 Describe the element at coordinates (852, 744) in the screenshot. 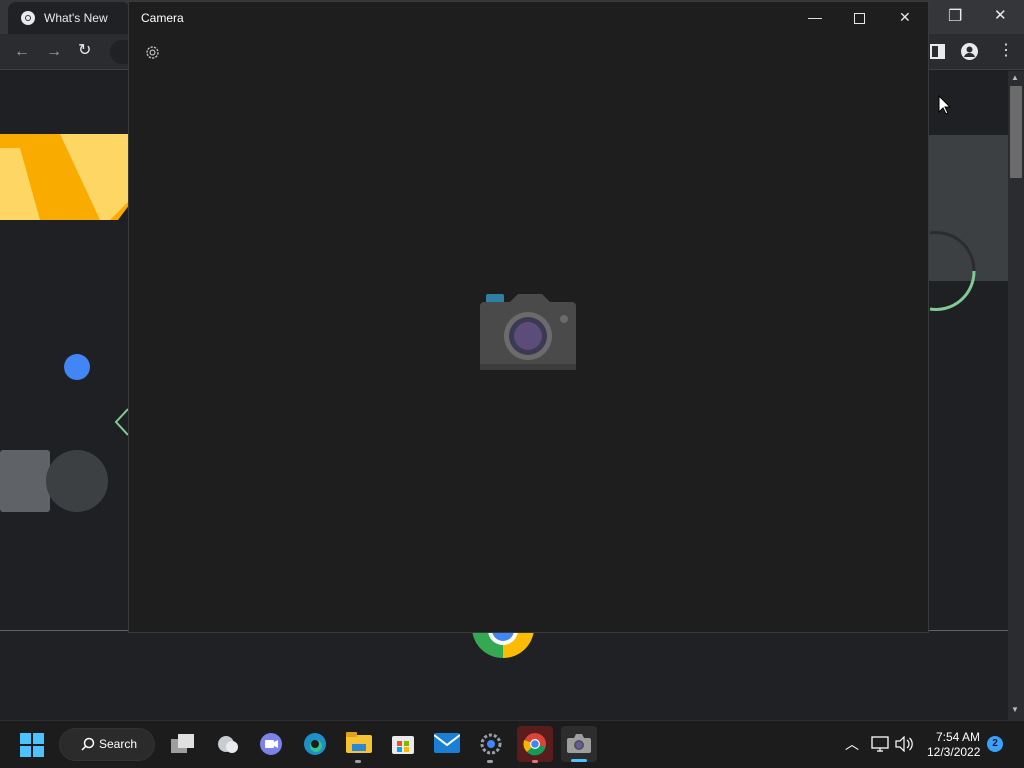

I see `chevron-up-icon: ︿` at that location.